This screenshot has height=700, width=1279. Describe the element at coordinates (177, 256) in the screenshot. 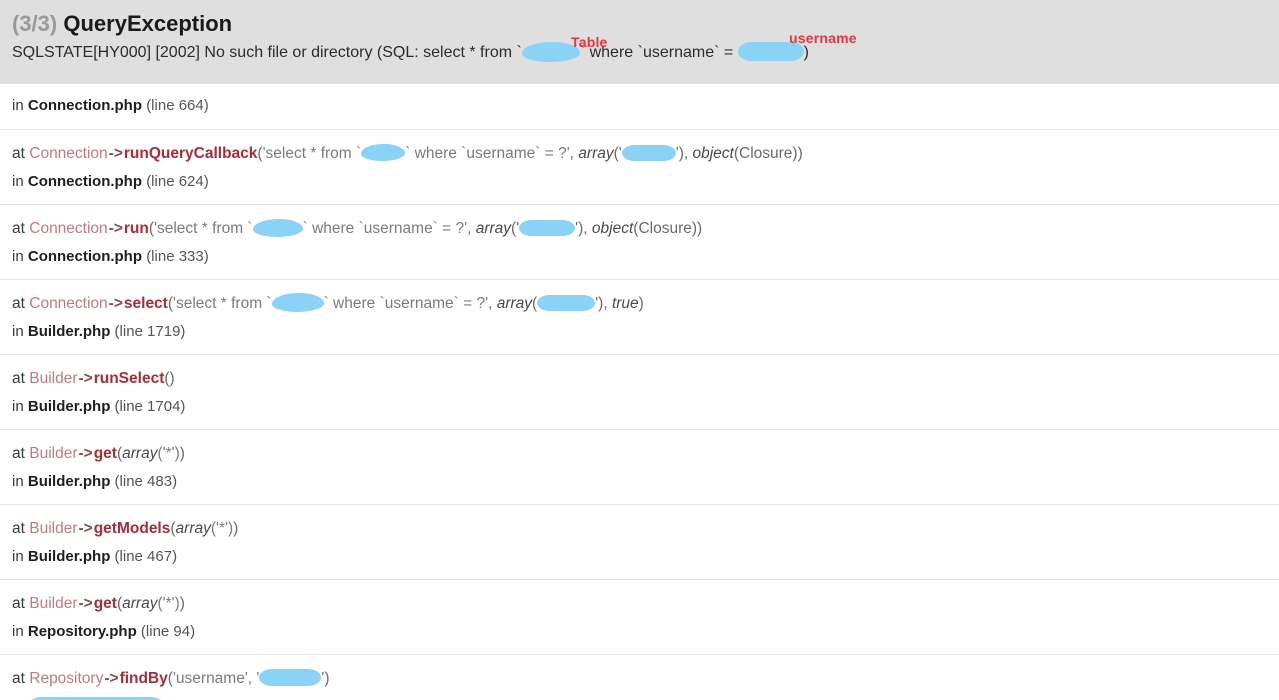

I see `line-number: (line 333)` at that location.